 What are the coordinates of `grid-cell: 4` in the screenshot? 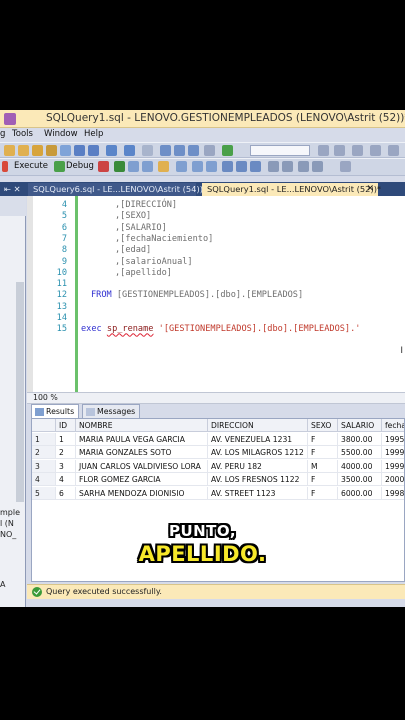 It's located at (66, 480).